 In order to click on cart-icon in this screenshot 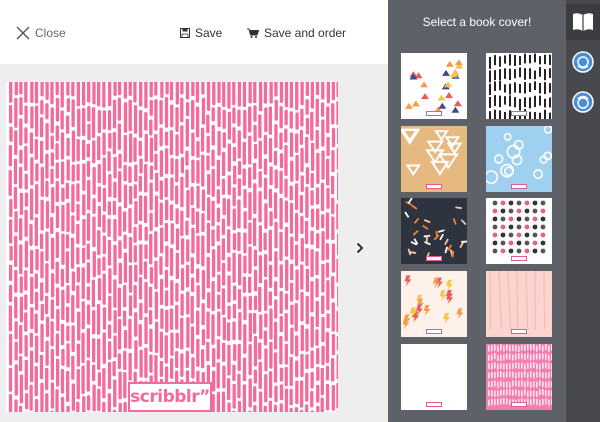, I will do `click(253, 33)`.